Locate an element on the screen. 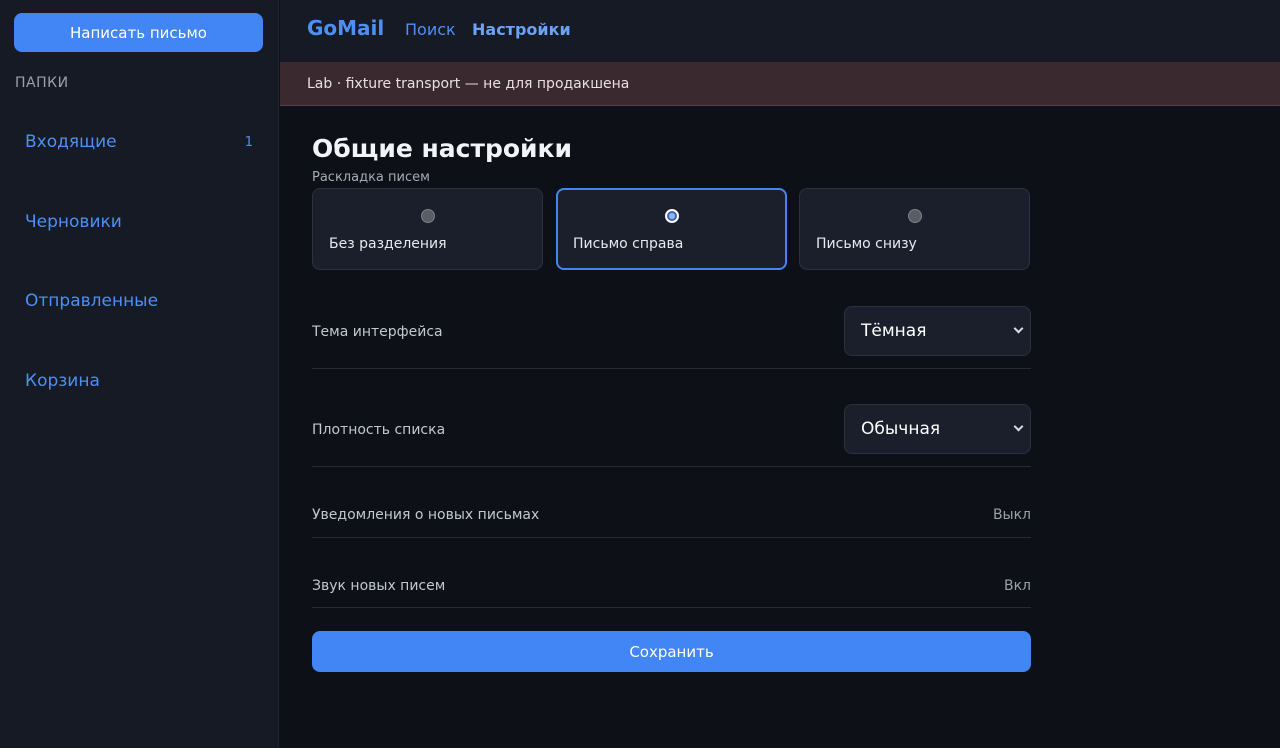 The image size is (1280, 748). notifications-toggle: Выкл is located at coordinates (1012, 515).